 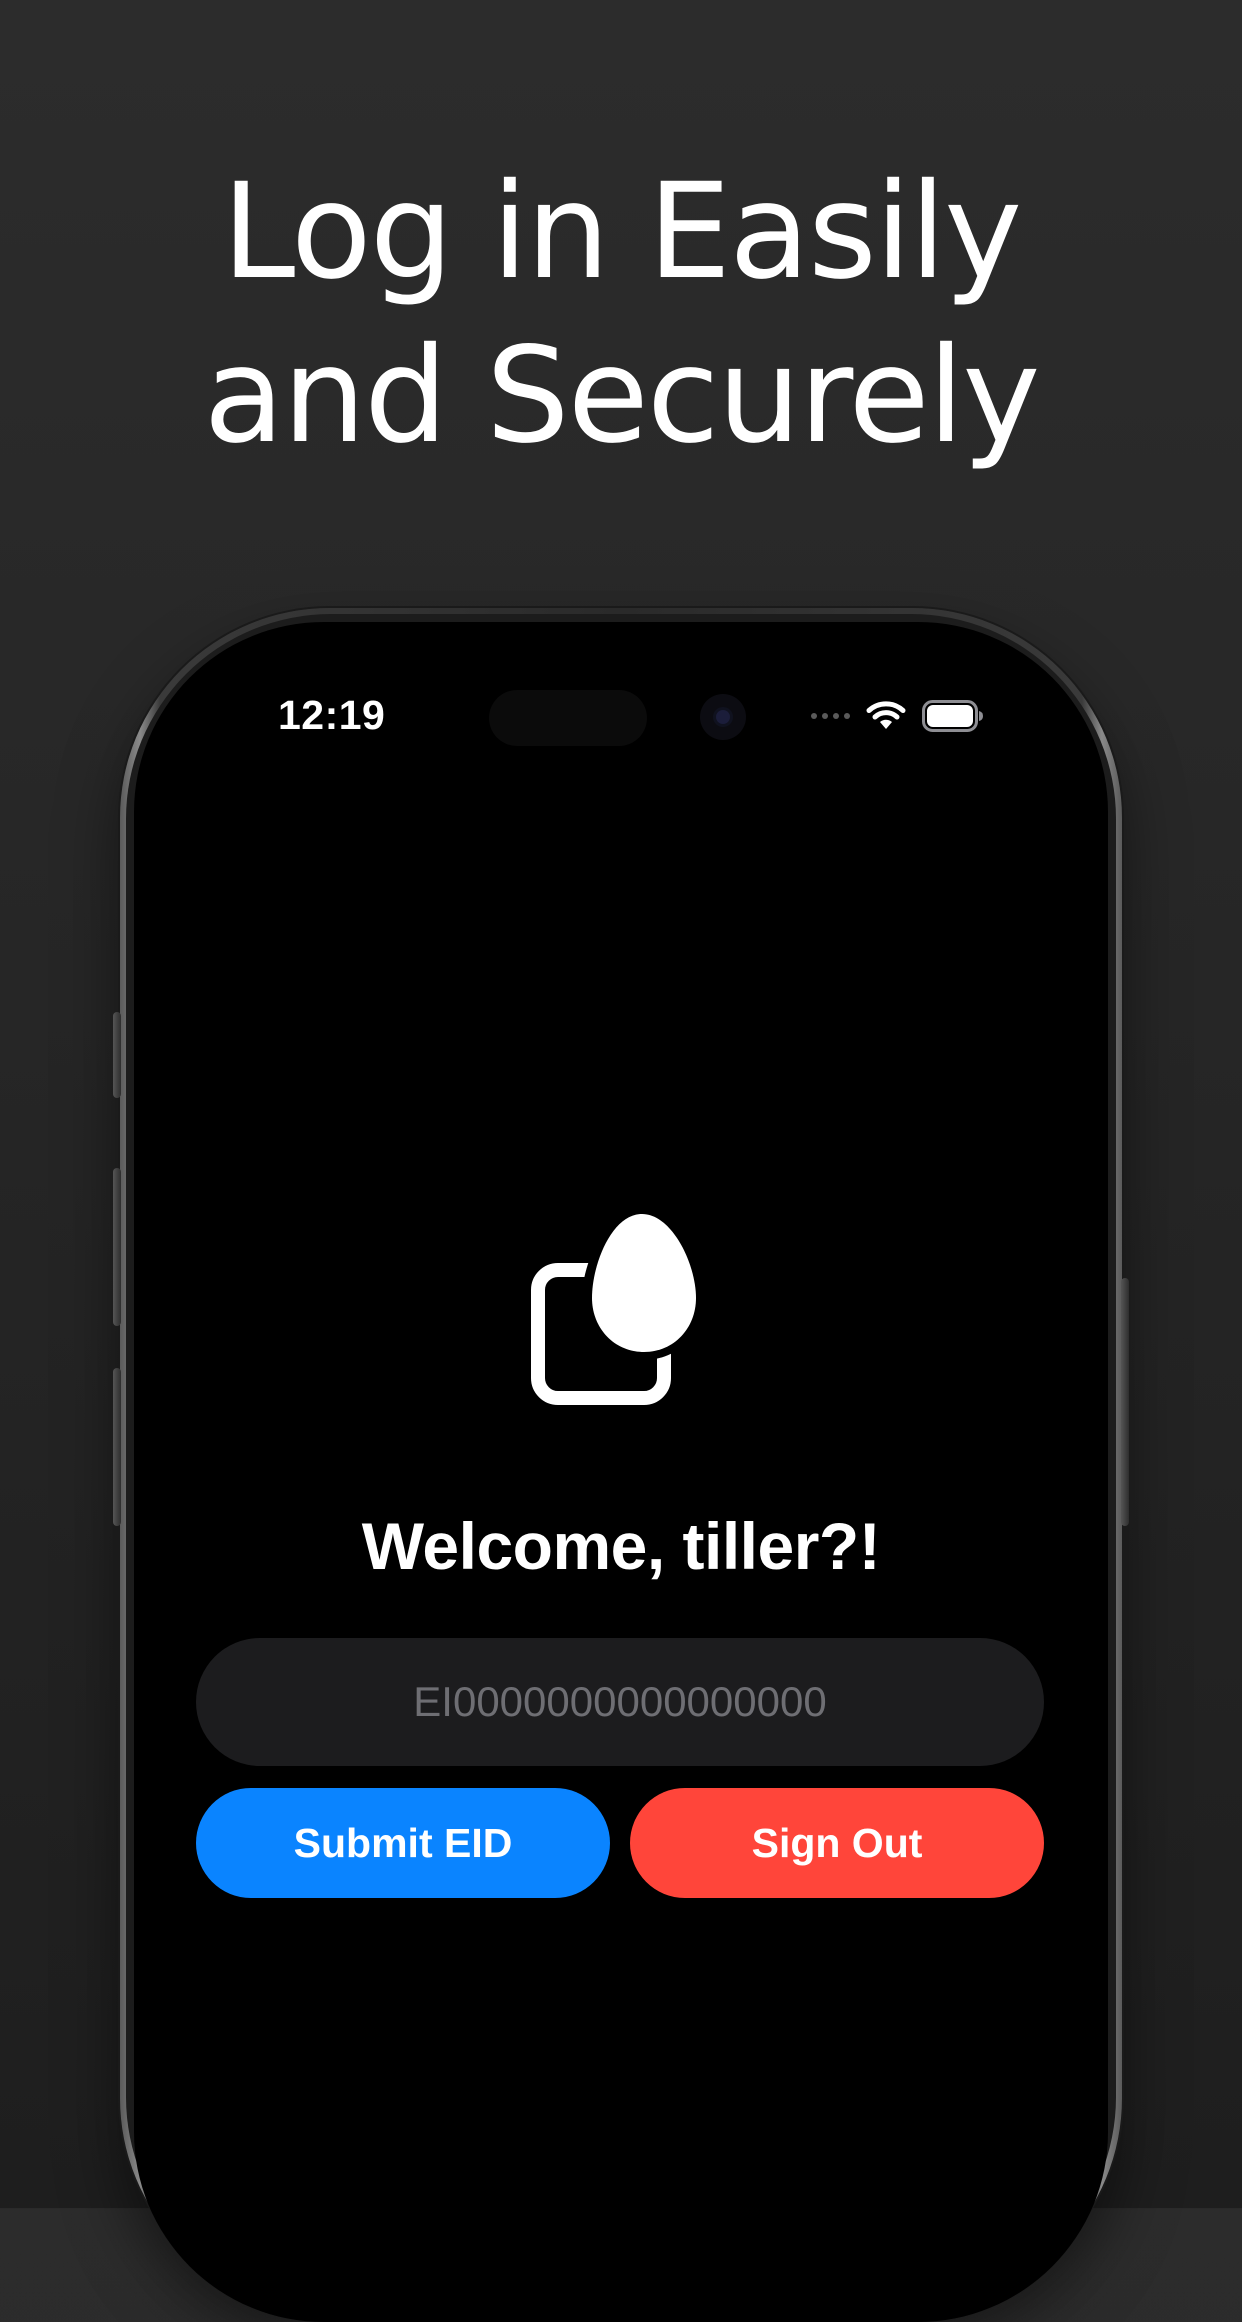 I want to click on sign-out-button: Sign Out, so click(x=837, y=1843).